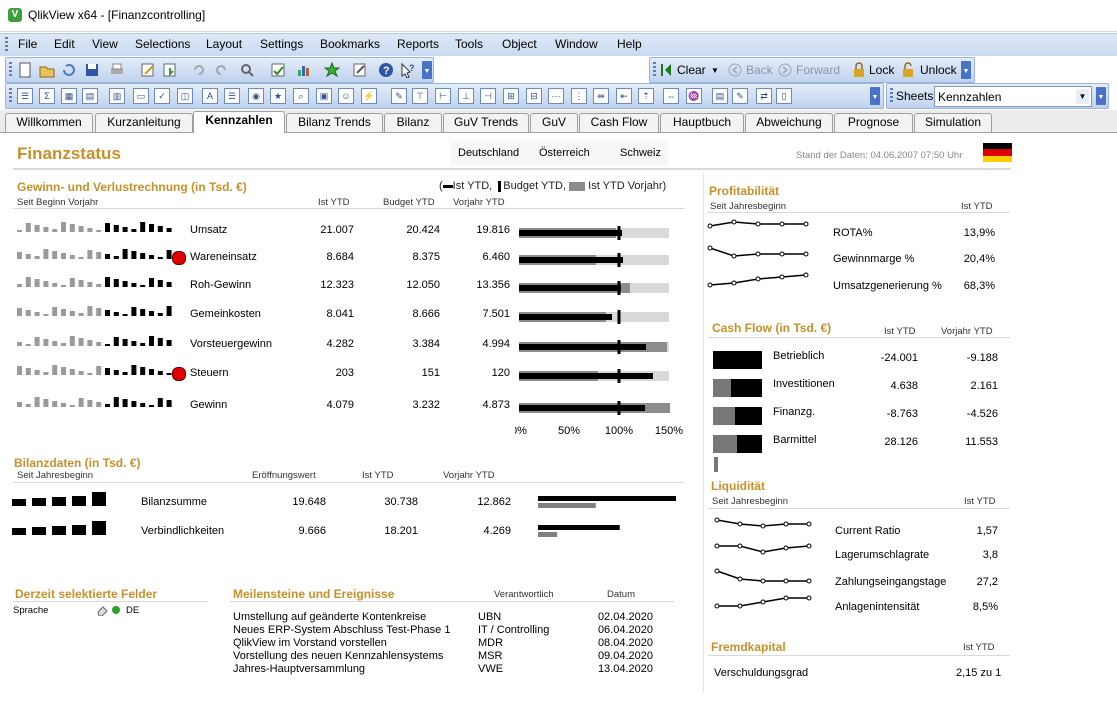 The image size is (1117, 728). What do you see at coordinates (785, 70) in the screenshot?
I see `forward-arrow-icon` at bounding box center [785, 70].